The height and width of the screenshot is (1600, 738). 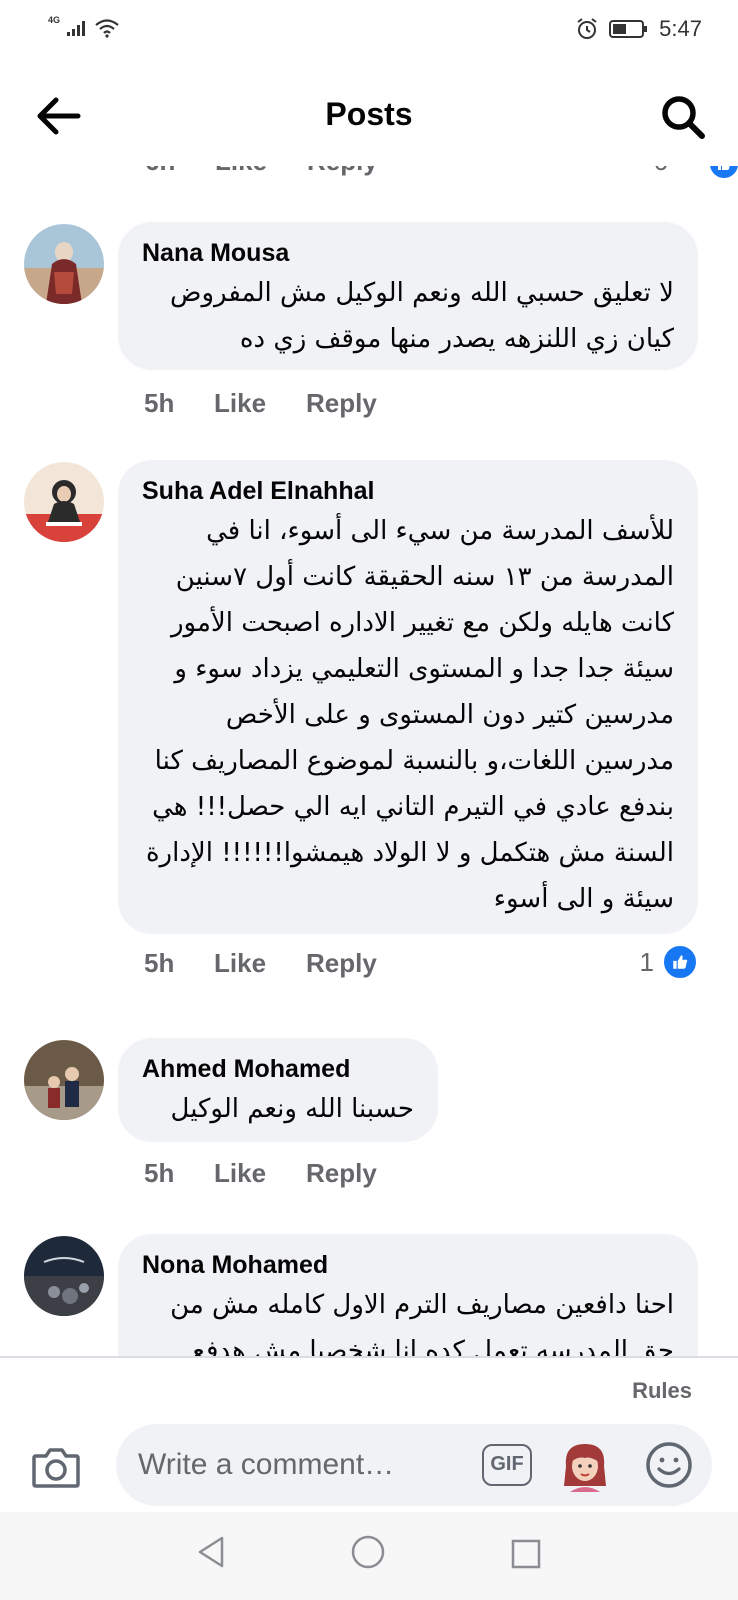 I want to click on nav-recent-apps-icon, so click(x=526, y=1554).